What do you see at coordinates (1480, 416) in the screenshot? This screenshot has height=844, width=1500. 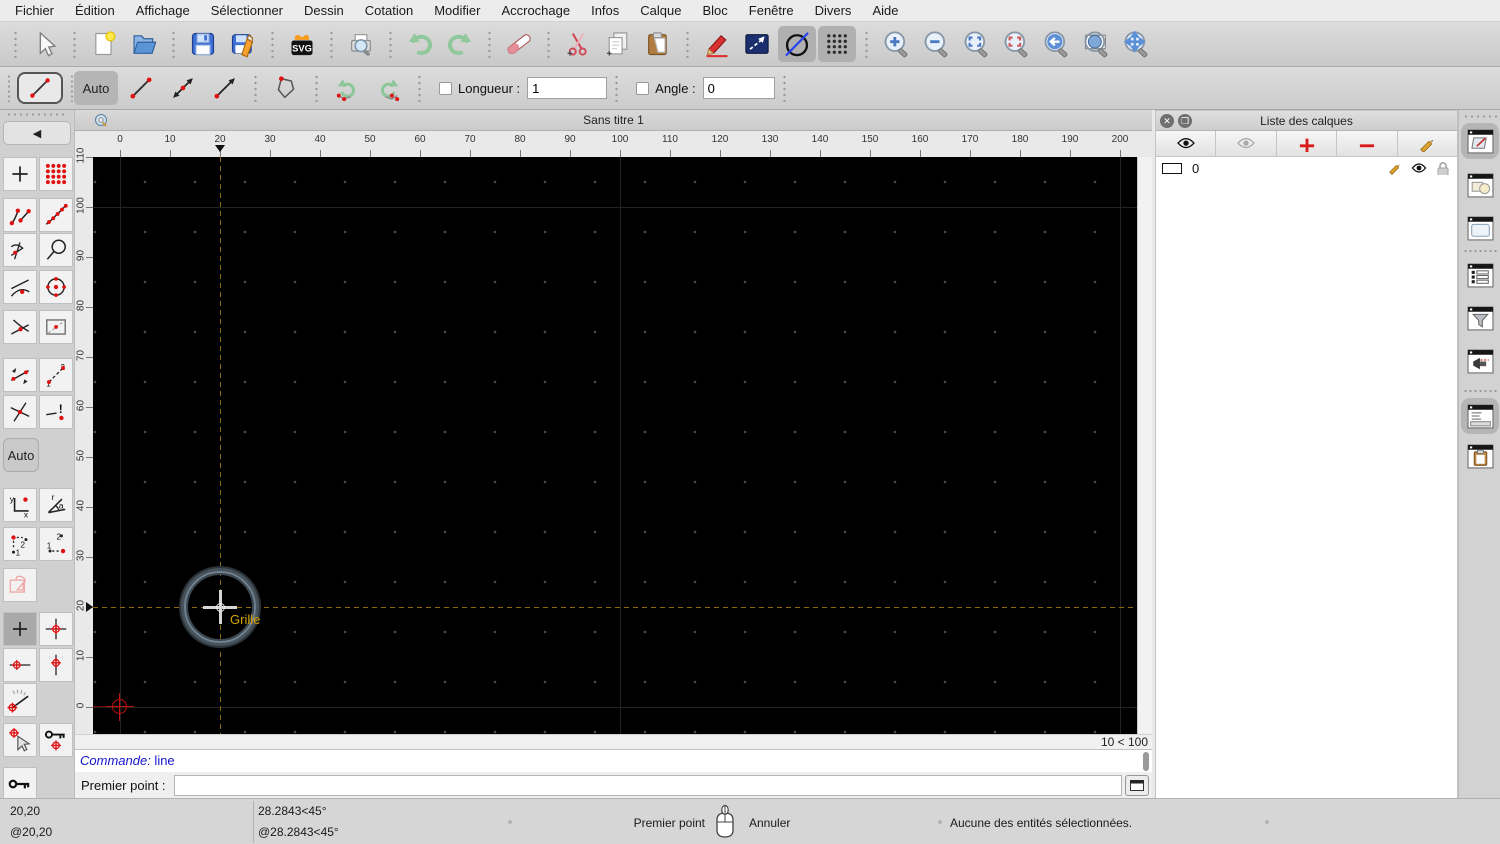 I see `dock-command-line-button` at bounding box center [1480, 416].